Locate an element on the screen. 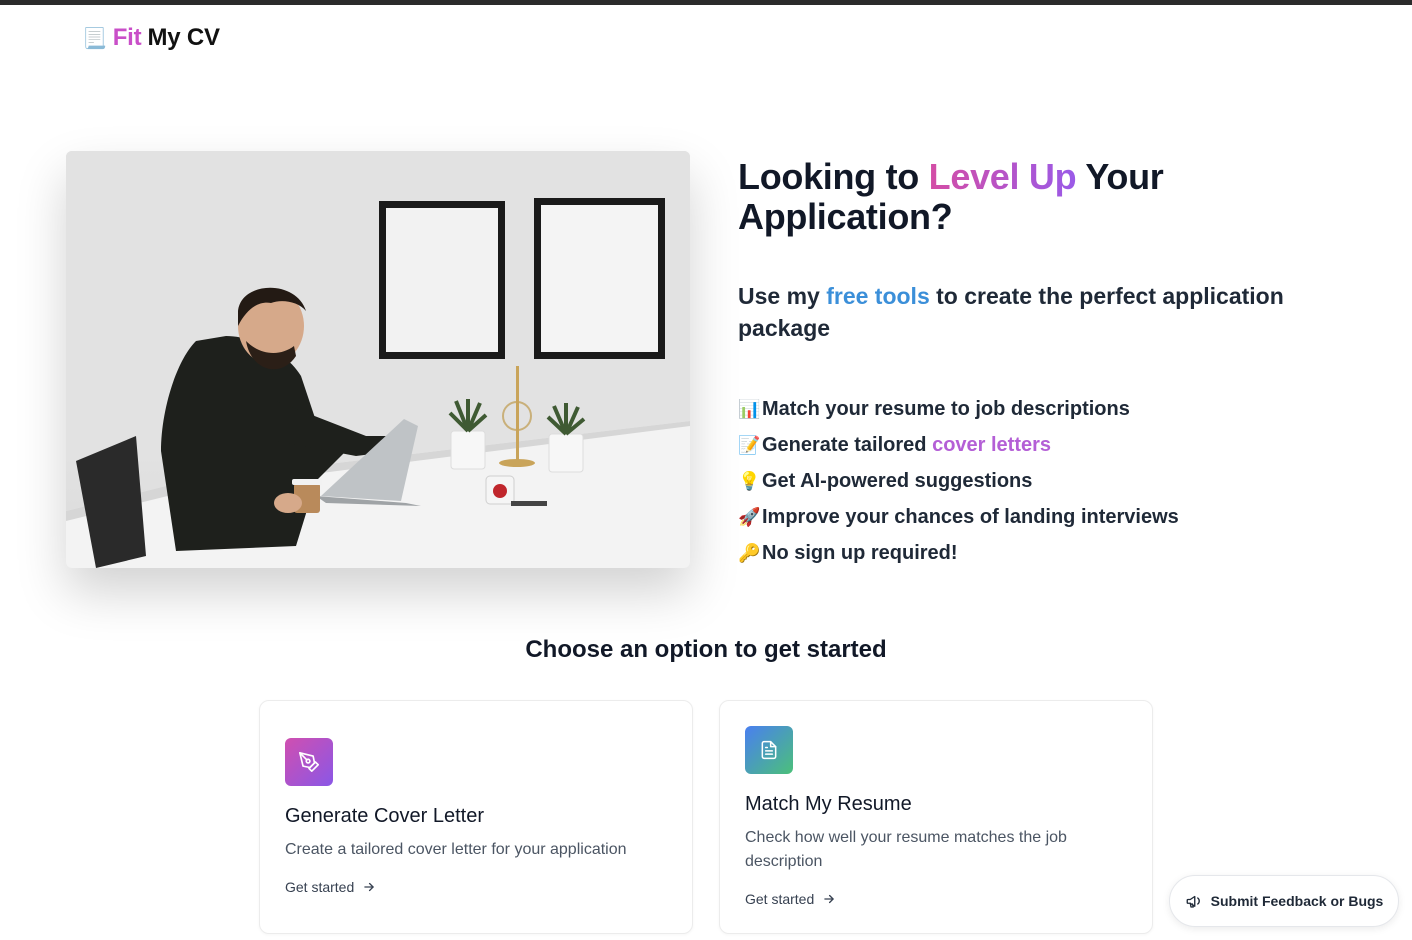 The height and width of the screenshot is (940, 1412). feature-item: 🔑 No sign up required! is located at coordinates (958, 553).